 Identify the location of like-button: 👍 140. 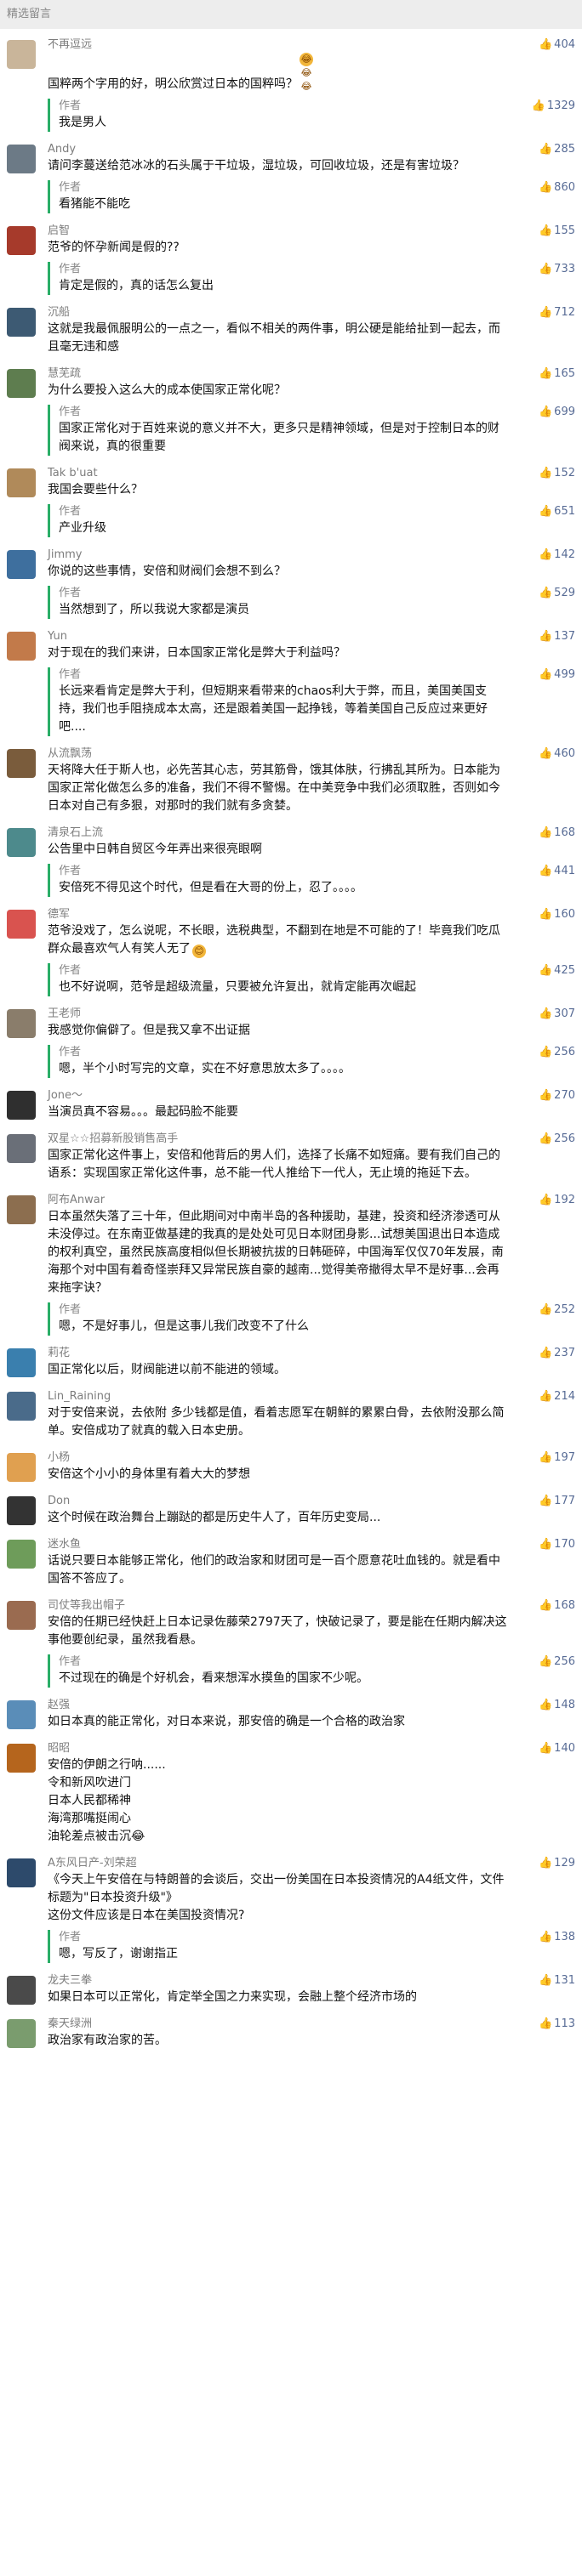
(557, 1749).